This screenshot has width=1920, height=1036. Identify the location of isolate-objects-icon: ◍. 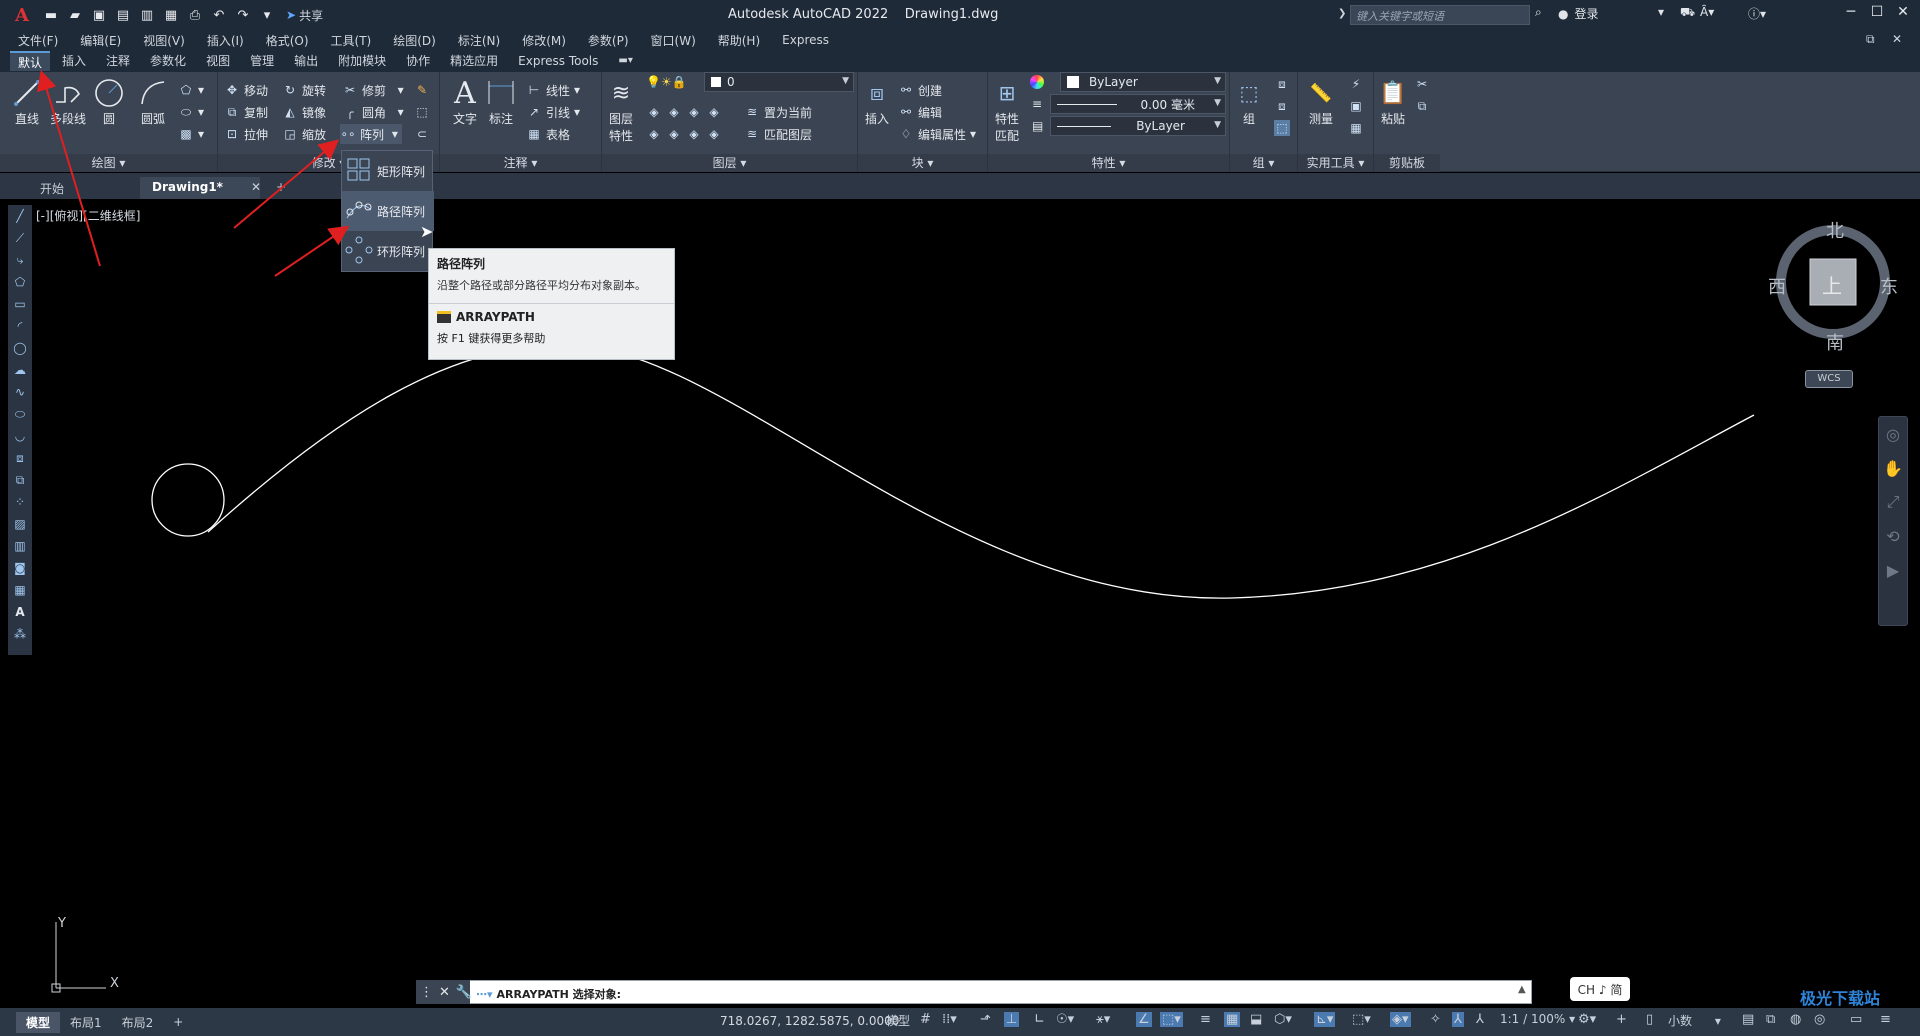
(1795, 1019).